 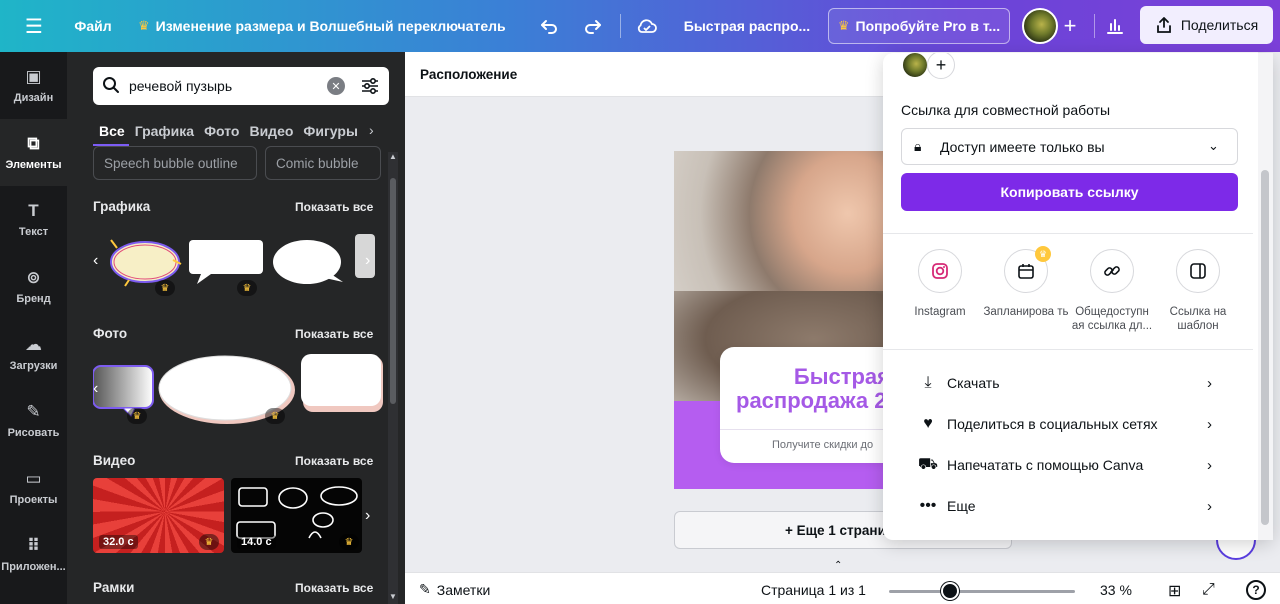 What do you see at coordinates (296, 515) in the screenshot?
I see `video-thumbnail: 14.0 с ♛` at bounding box center [296, 515].